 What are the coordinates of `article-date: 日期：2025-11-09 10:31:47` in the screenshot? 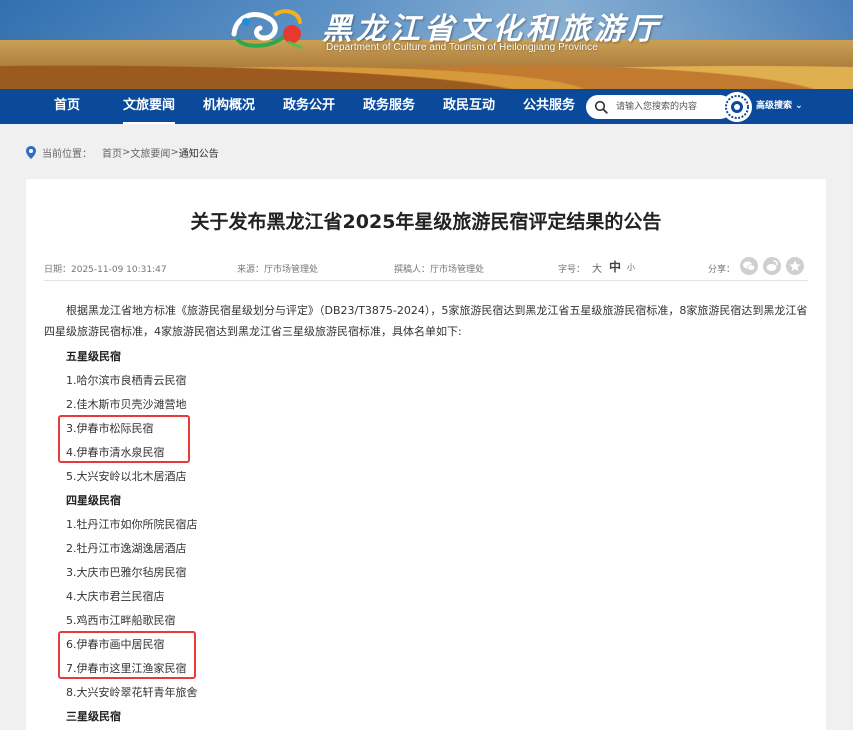 It's located at (105, 270).